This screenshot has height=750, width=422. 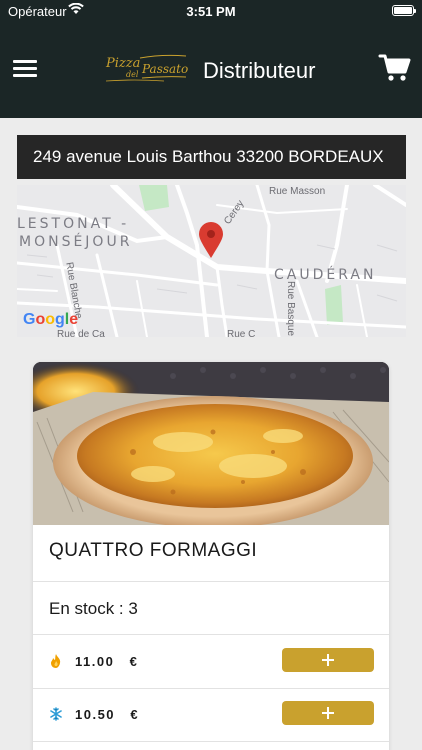 I want to click on google-logo: Google, so click(x=51, y=319).